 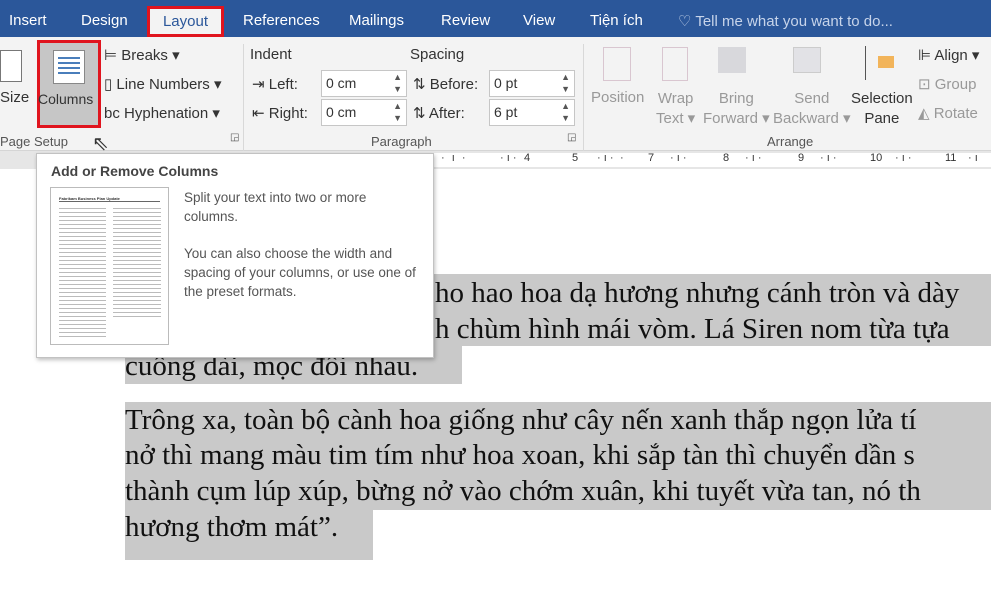 What do you see at coordinates (421, 113) in the screenshot?
I see `spacing-after-icon: ⇅` at bounding box center [421, 113].